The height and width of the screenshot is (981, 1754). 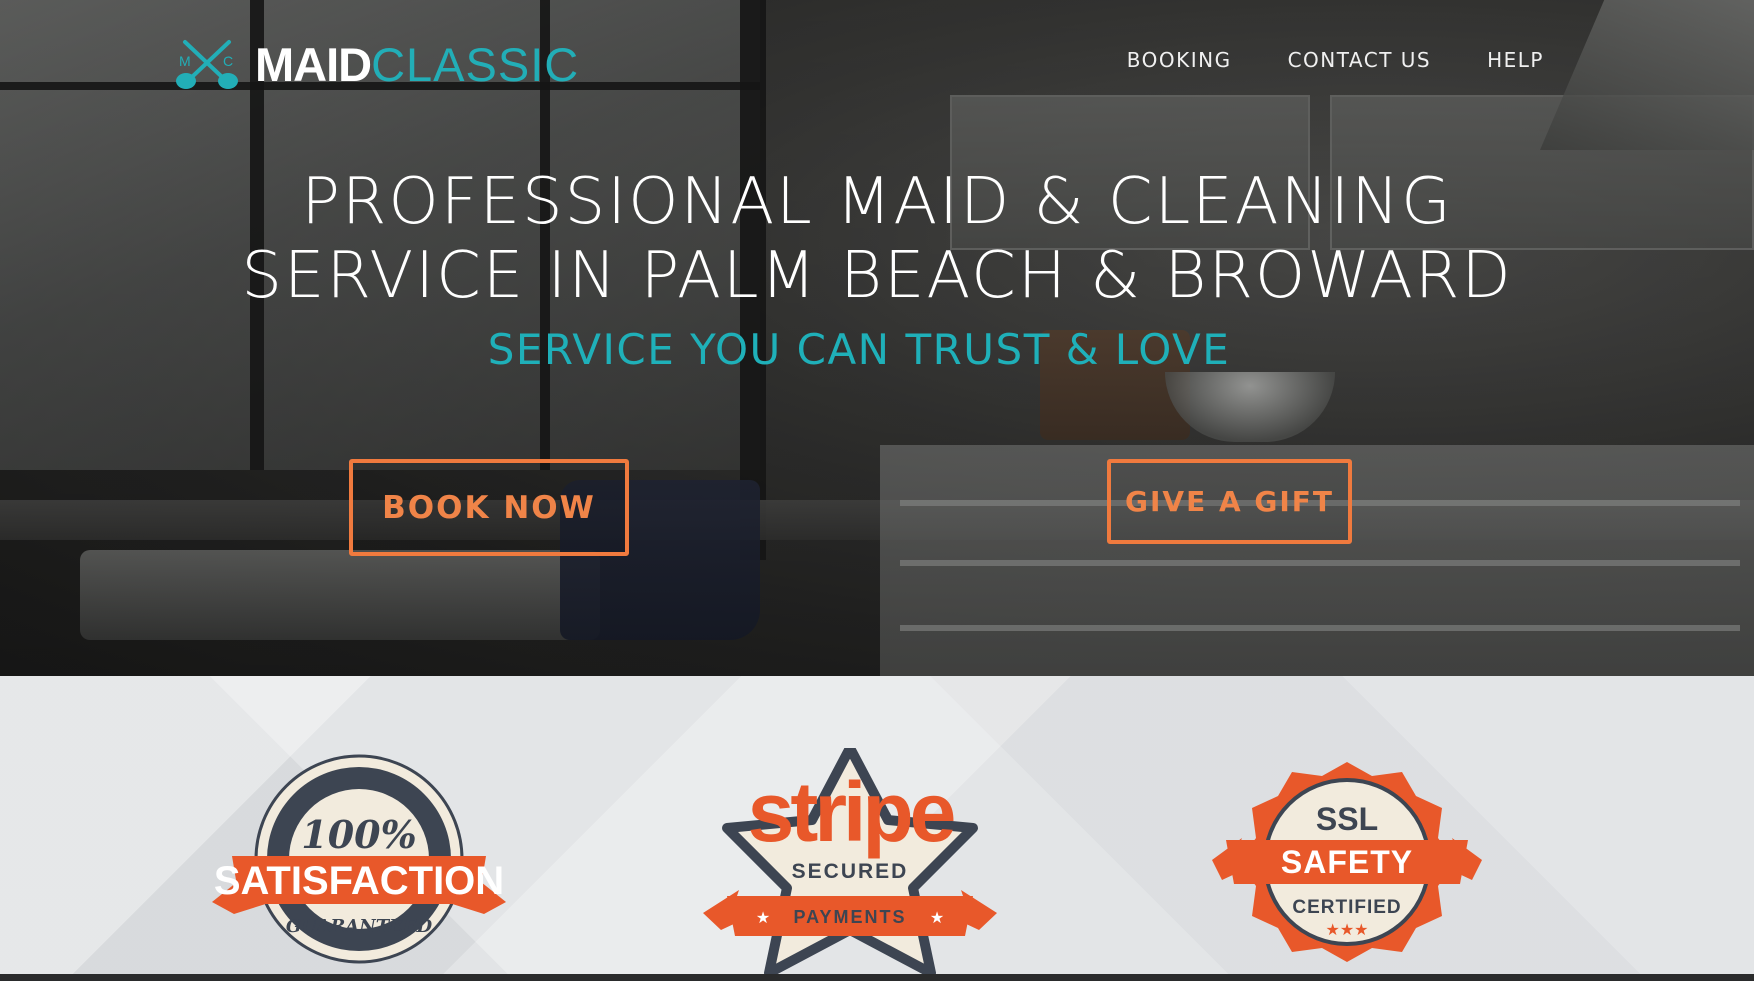 What do you see at coordinates (1250, 407) in the screenshot?
I see `bowl-image` at bounding box center [1250, 407].